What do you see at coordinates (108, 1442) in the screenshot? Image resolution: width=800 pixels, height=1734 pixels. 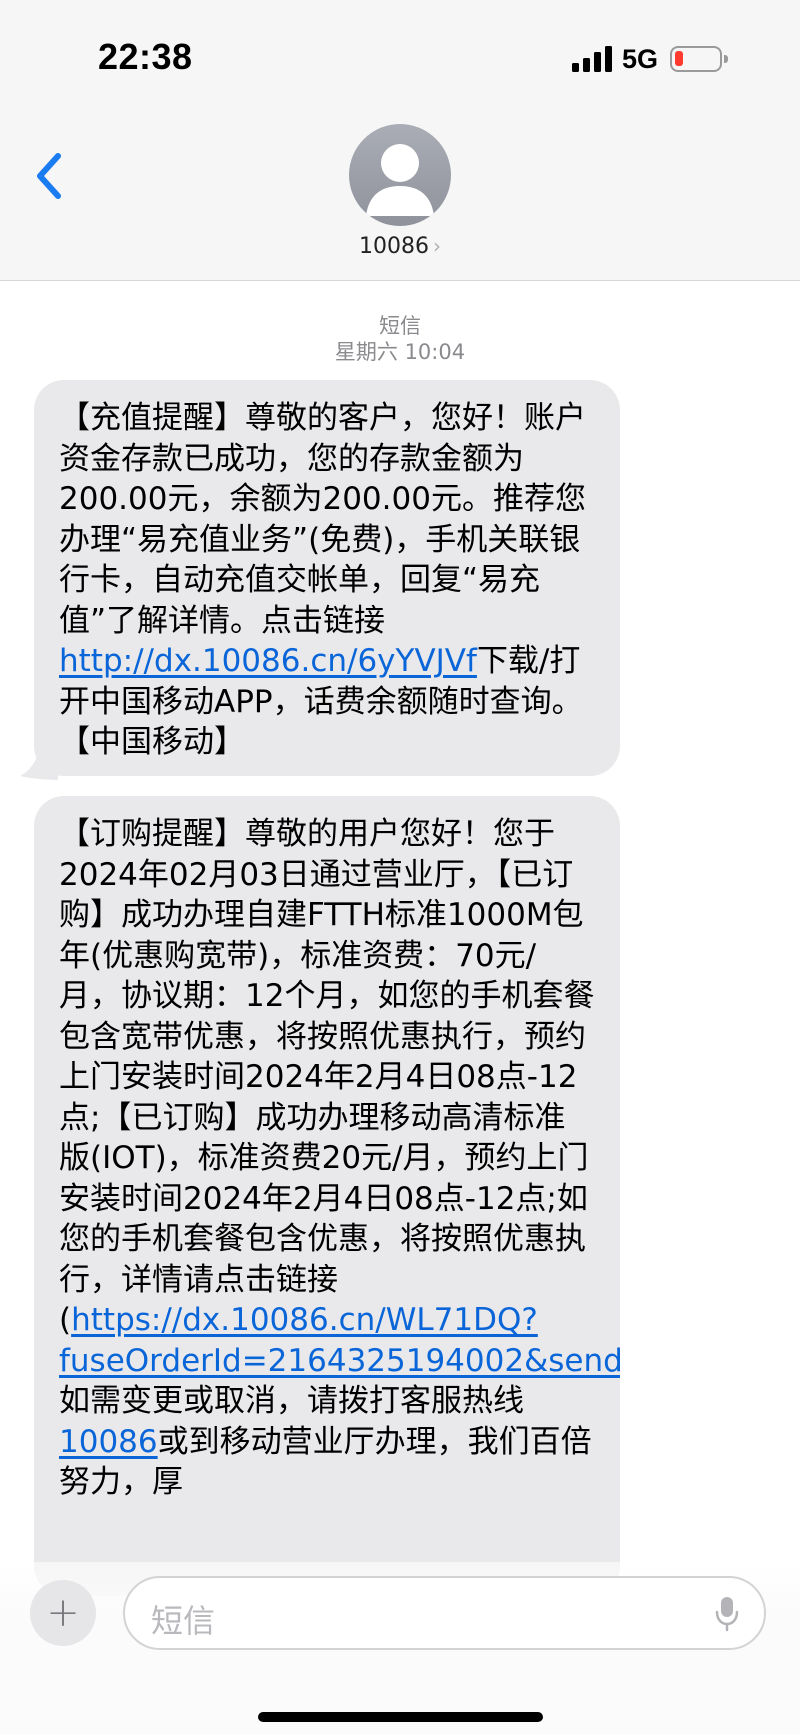 I see `phone-link: 10086` at bounding box center [108, 1442].